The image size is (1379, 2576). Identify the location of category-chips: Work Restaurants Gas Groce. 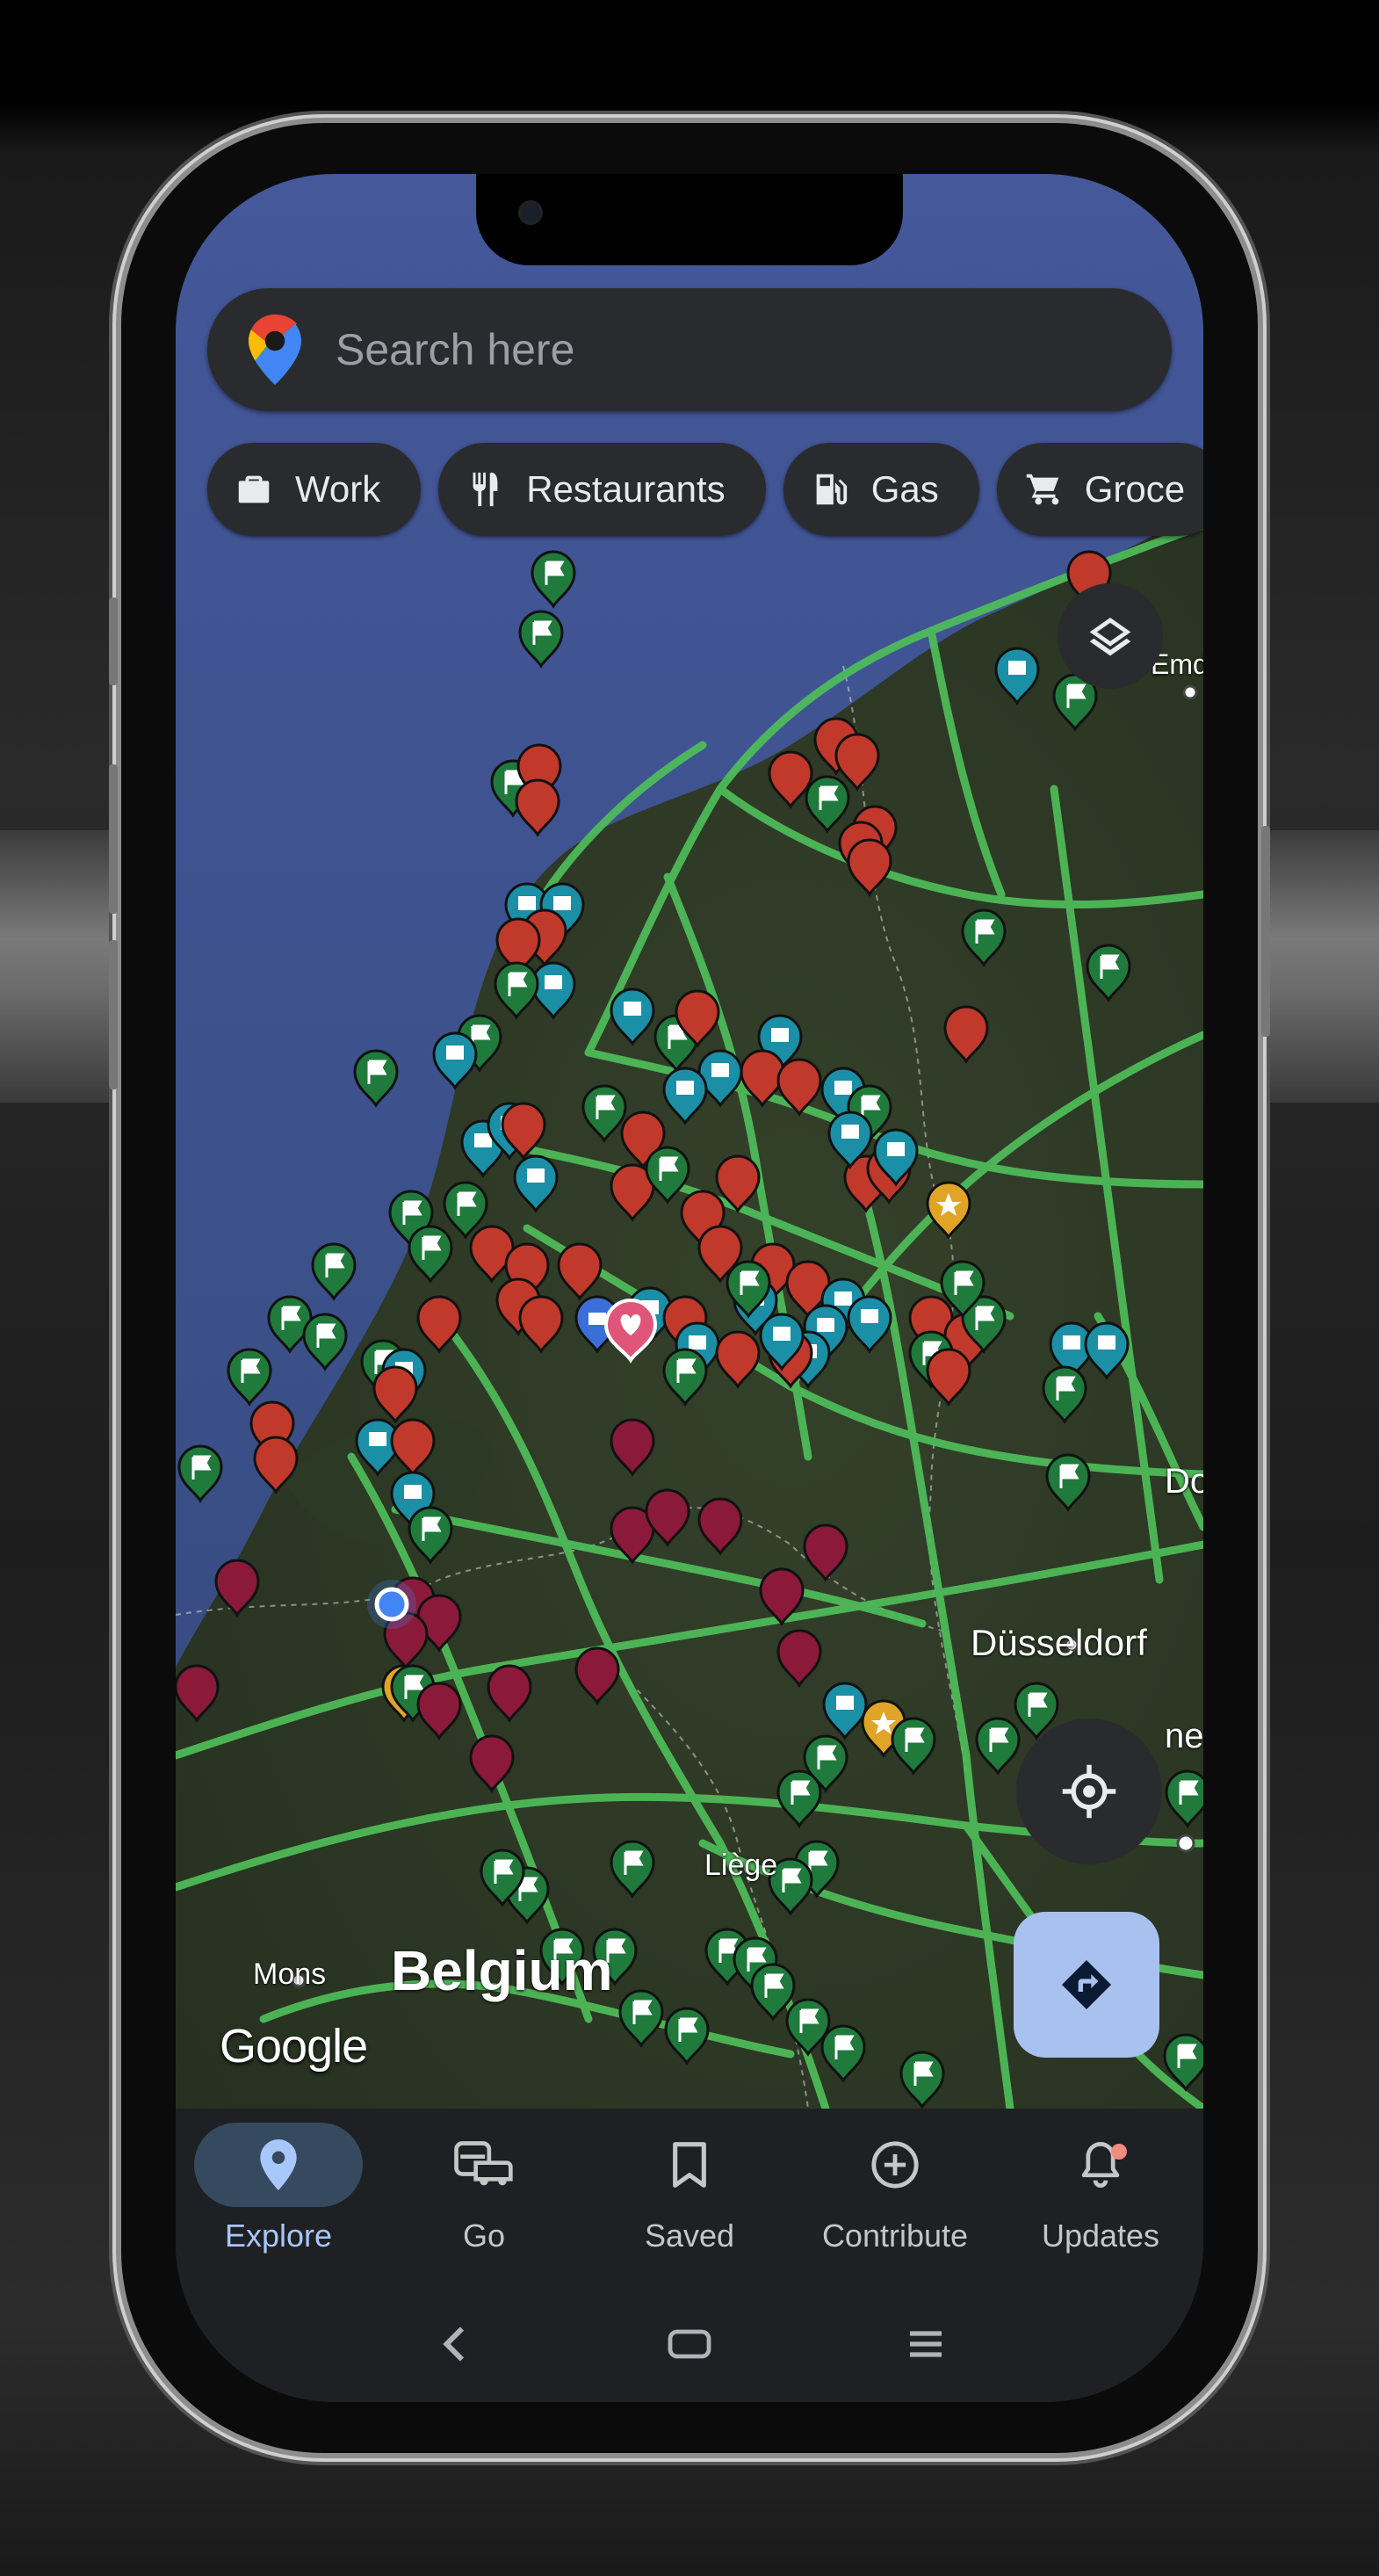
(705, 490).